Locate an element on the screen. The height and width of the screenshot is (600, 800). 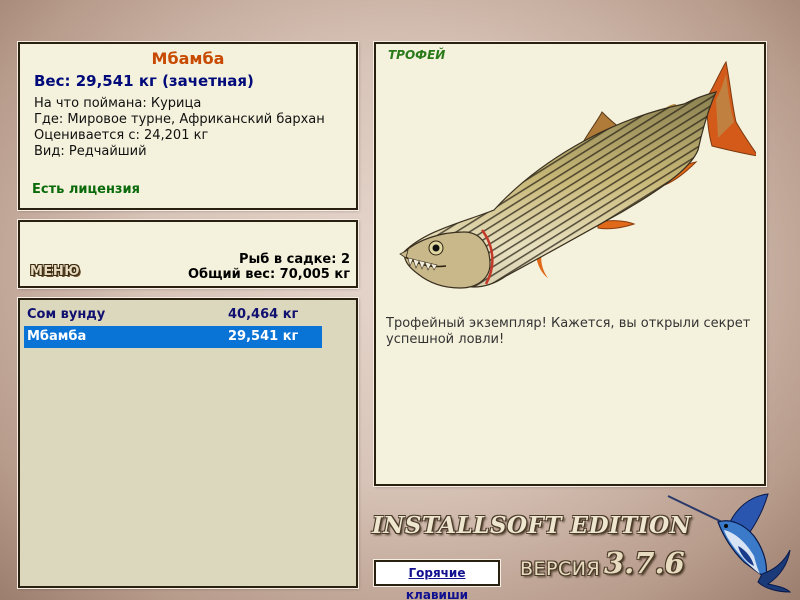
catch-fish-name: Сом вунду is located at coordinates (66, 314).